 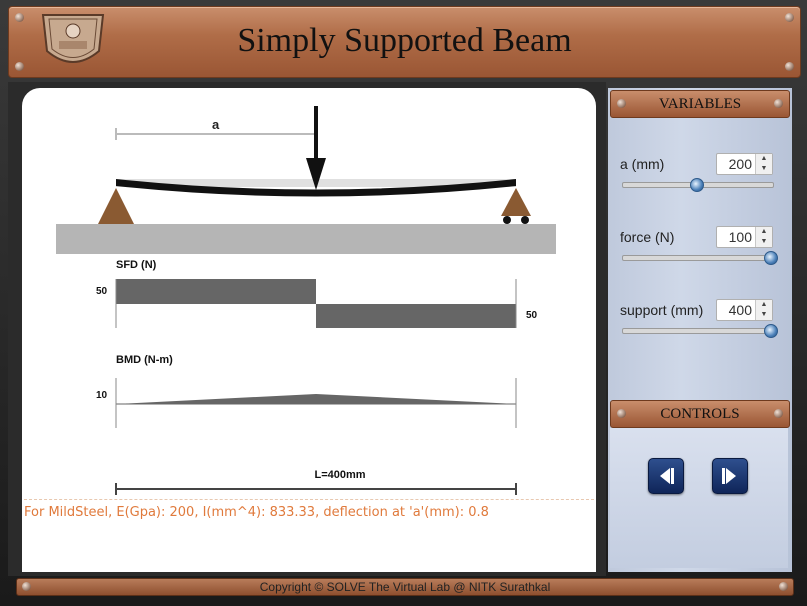 What do you see at coordinates (306, 239) in the screenshot?
I see `ground` at bounding box center [306, 239].